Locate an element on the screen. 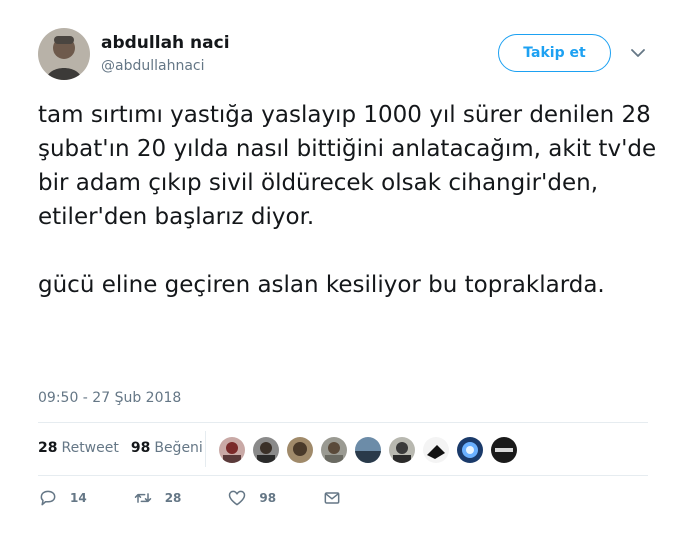  retweet-button: 28 is located at coordinates (157, 498).